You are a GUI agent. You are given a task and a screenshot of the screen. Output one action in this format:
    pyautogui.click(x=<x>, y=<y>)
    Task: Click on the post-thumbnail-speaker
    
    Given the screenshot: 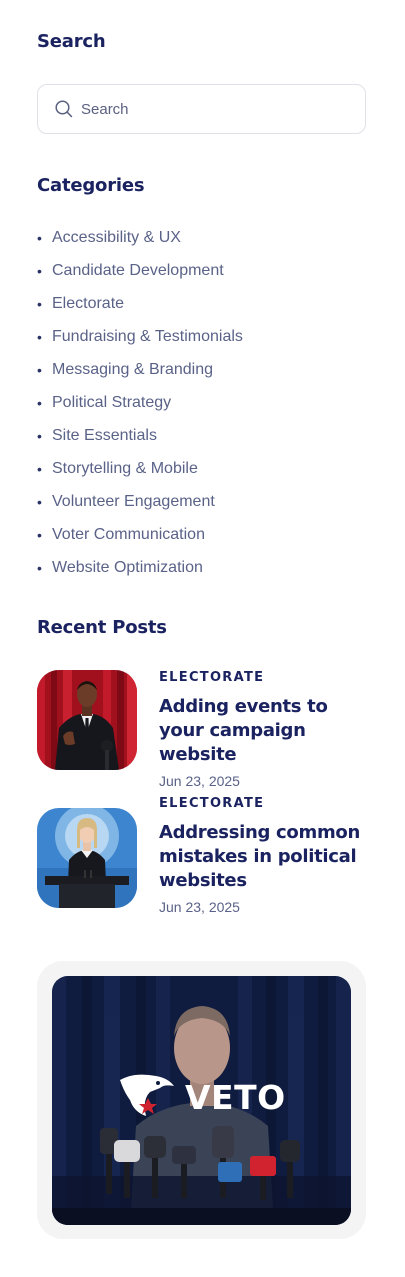 What is the action you would take?
    pyautogui.click(x=87, y=720)
    